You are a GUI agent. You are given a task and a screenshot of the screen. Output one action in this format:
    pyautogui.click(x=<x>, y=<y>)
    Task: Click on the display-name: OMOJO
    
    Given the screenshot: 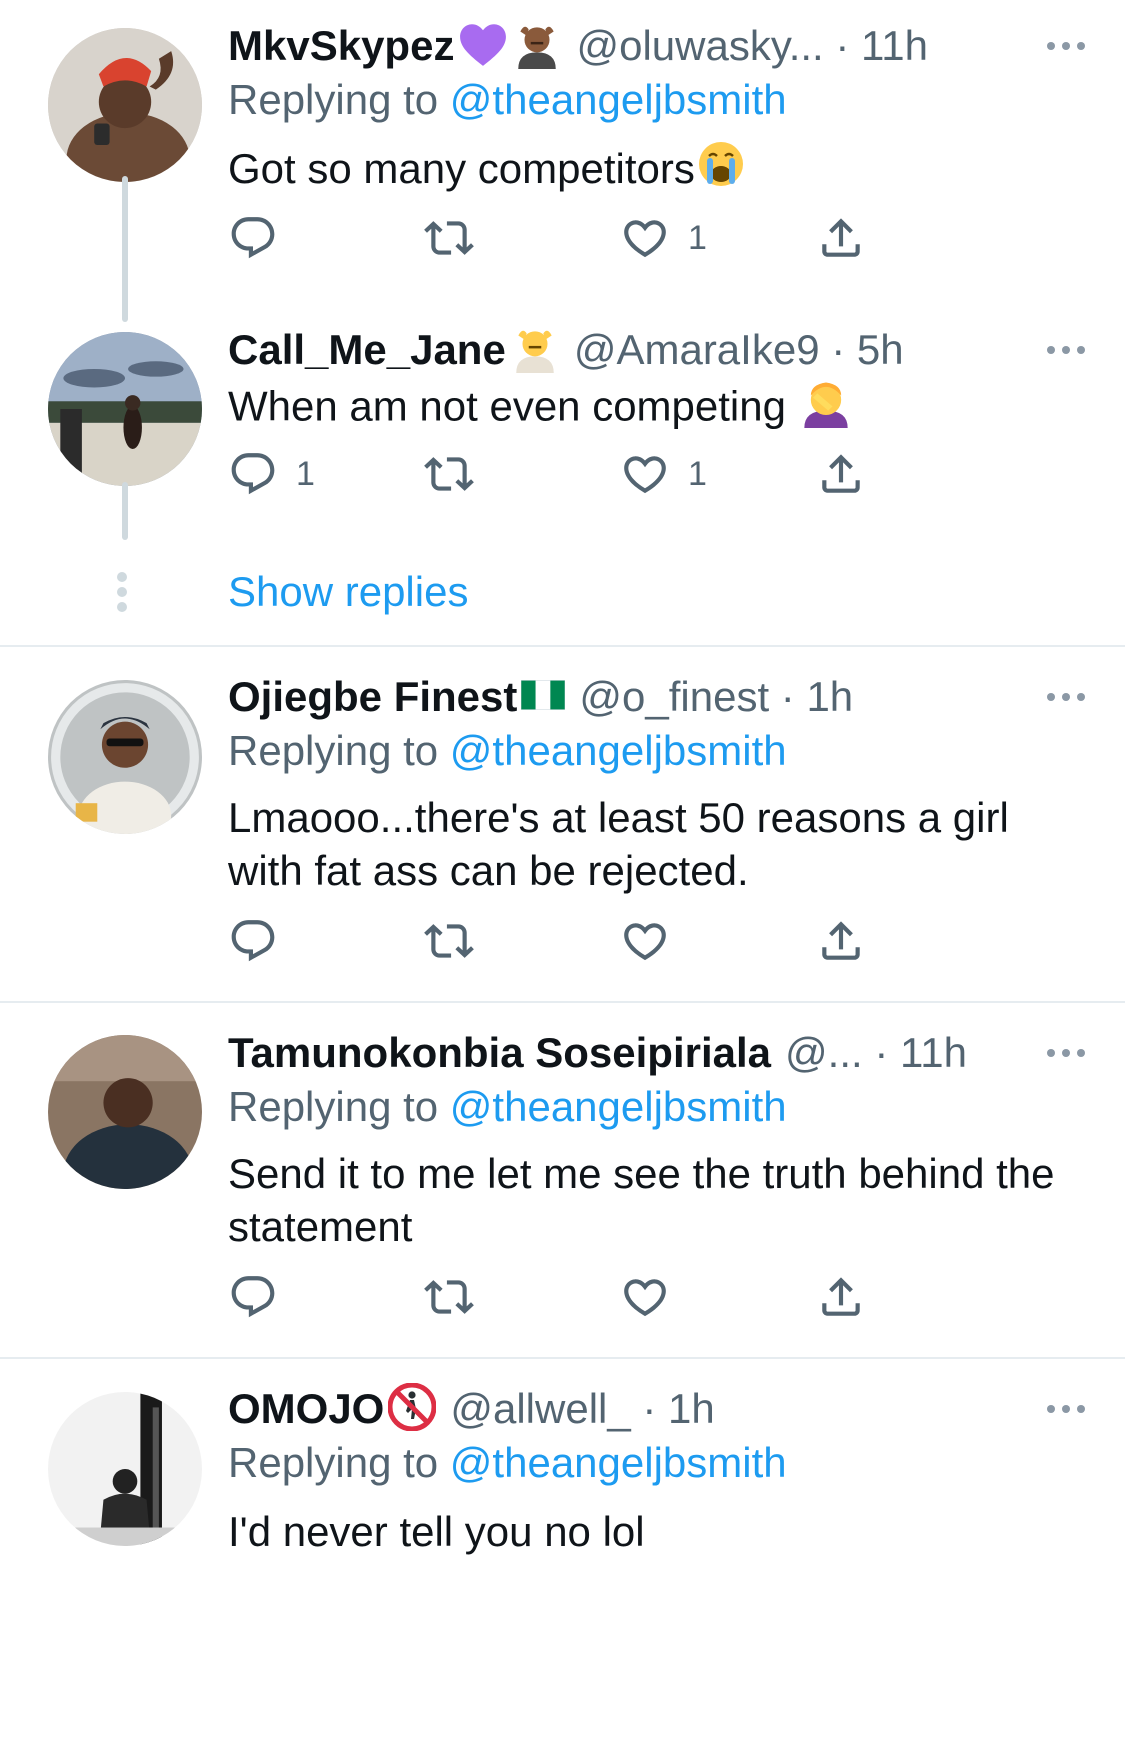 What is the action you would take?
    pyautogui.click(x=306, y=1409)
    